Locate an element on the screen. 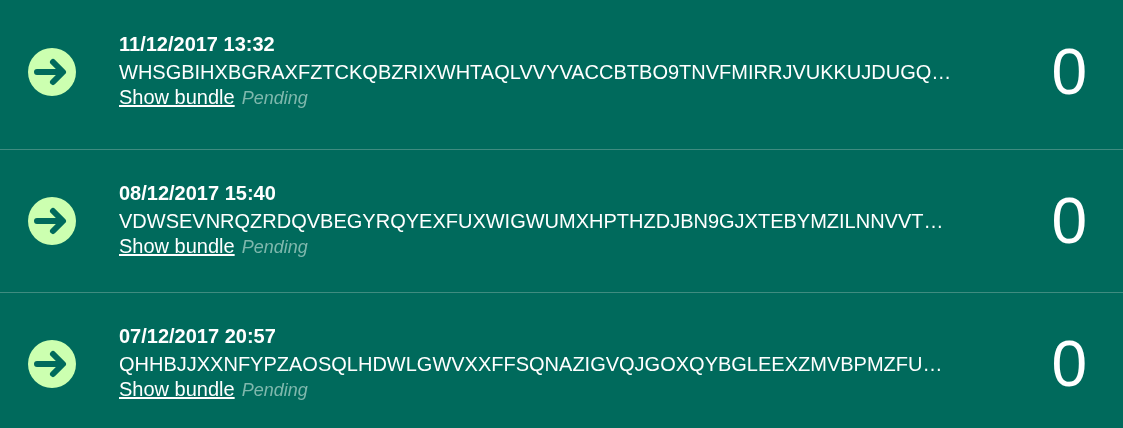 The height and width of the screenshot is (428, 1123). transaction-date: 07/12/2017 20:57 is located at coordinates (198, 336).